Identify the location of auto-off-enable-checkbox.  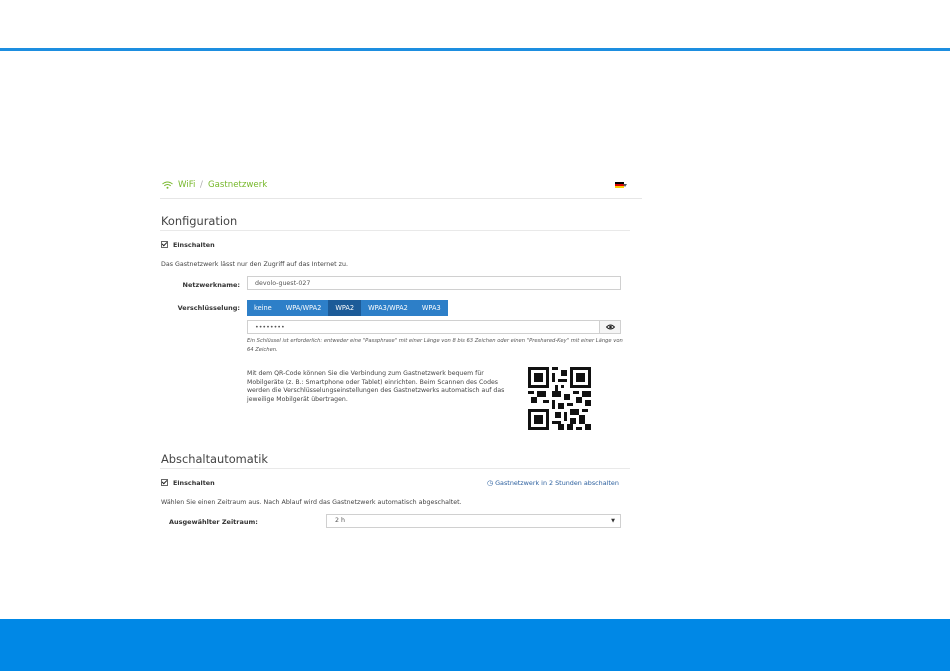
(164, 482).